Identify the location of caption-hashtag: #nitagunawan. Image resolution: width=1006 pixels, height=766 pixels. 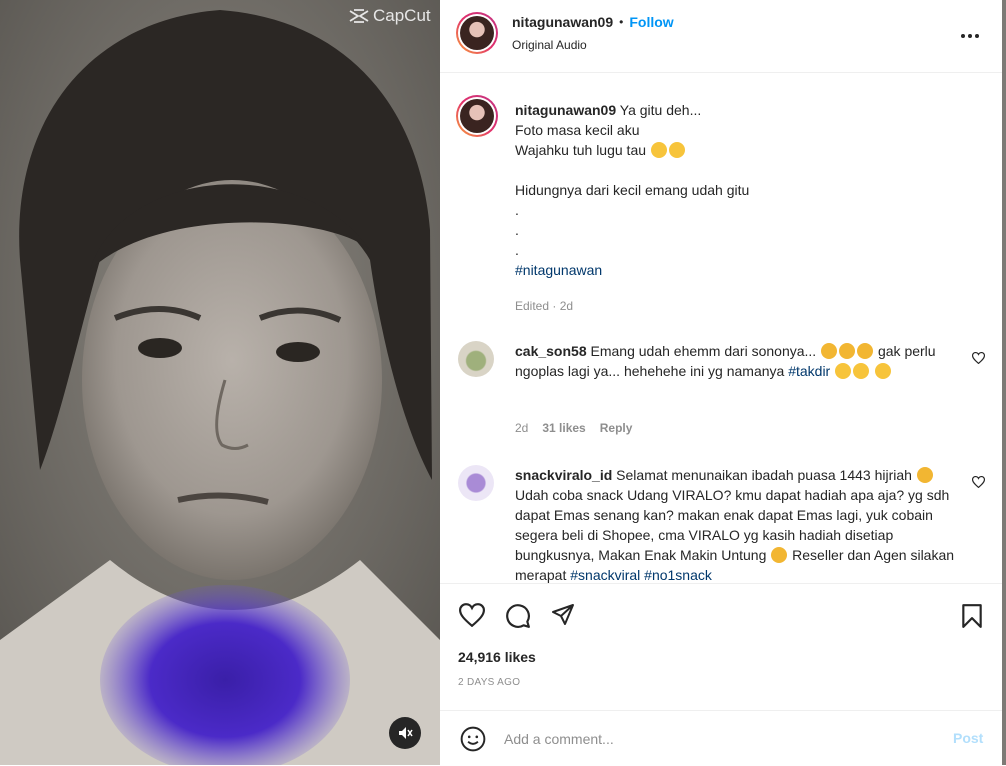
(558, 270).